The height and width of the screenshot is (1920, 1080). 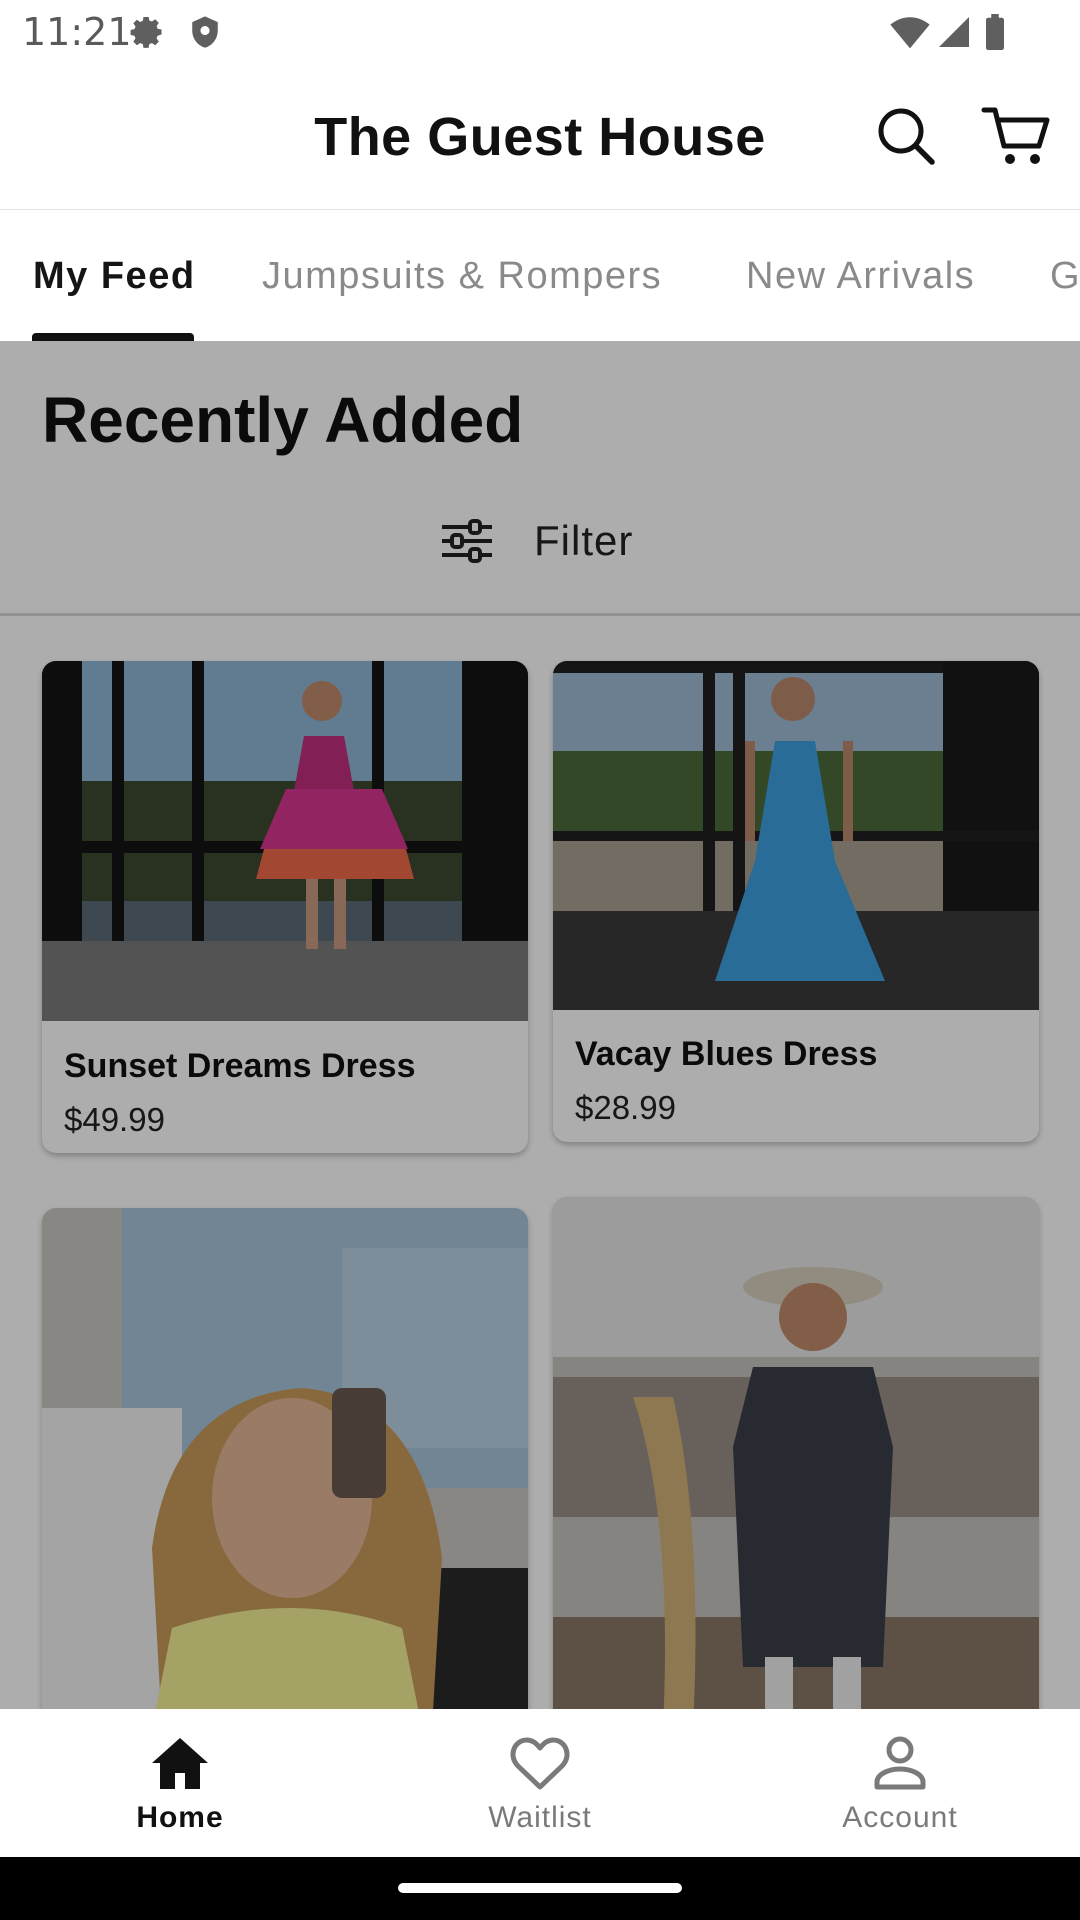 I want to click on top-accent, so click(x=287, y=1658).